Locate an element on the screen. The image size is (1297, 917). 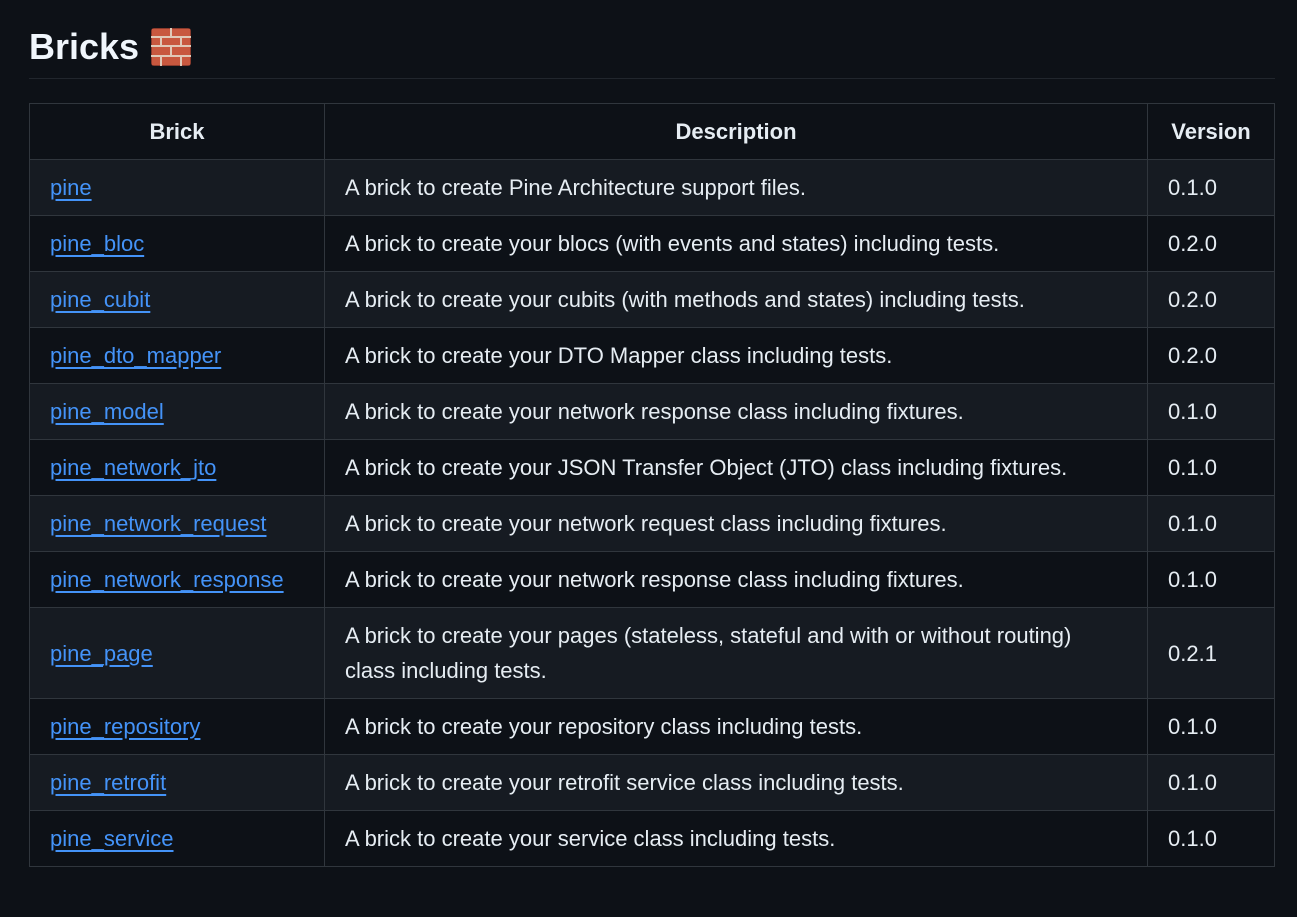
brick-link: pine_network_response is located at coordinates (167, 579).